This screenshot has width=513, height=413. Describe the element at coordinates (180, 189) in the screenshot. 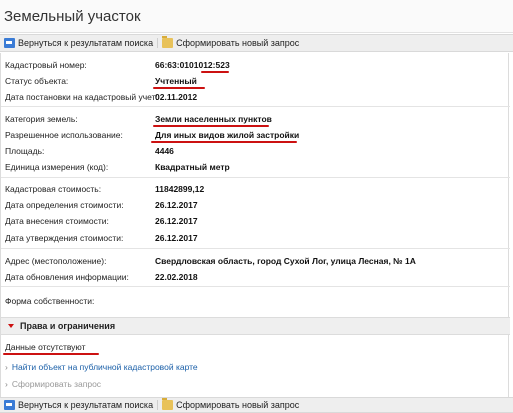

I see `field-value-cadastral-value: 11842899,12` at that location.